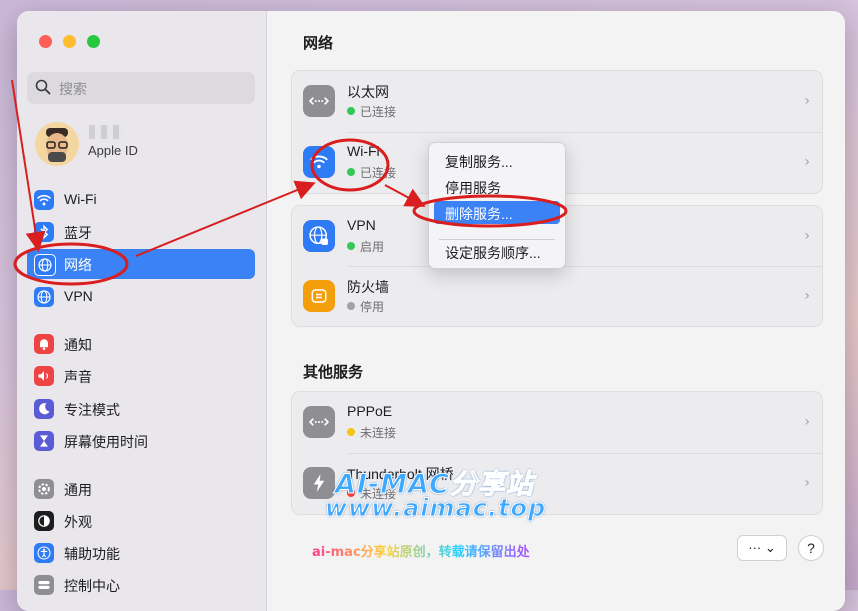  What do you see at coordinates (92, 410) in the screenshot?
I see `sidebar-item-label: 专注模式` at bounding box center [92, 410].